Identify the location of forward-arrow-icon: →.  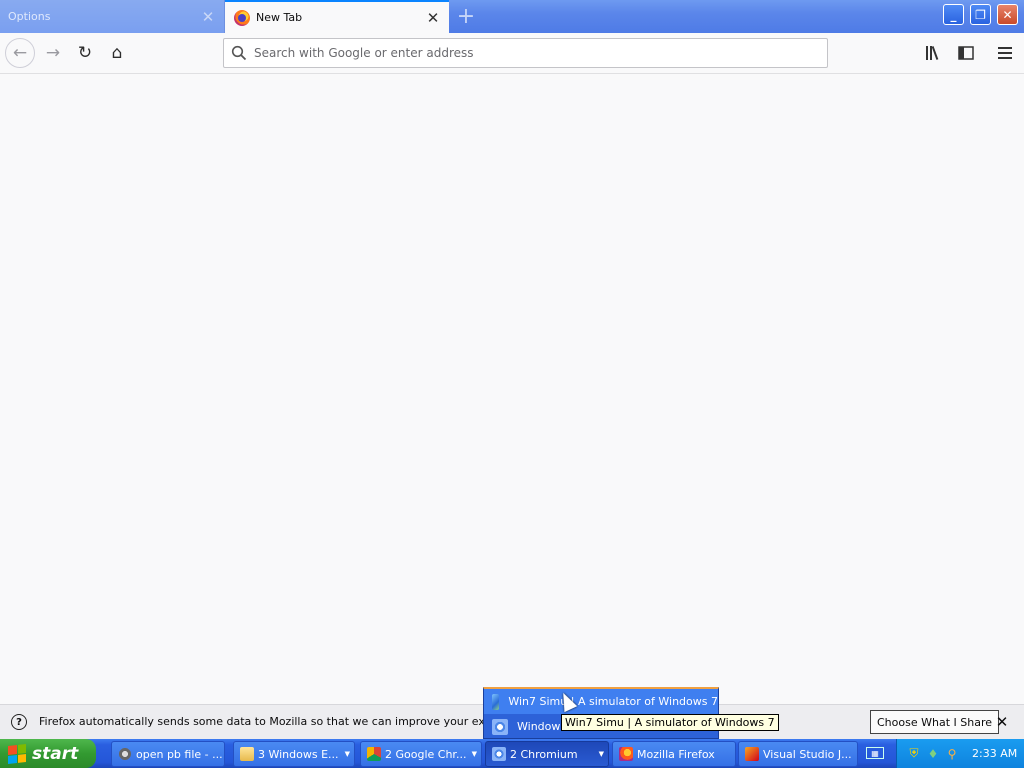
(53, 53).